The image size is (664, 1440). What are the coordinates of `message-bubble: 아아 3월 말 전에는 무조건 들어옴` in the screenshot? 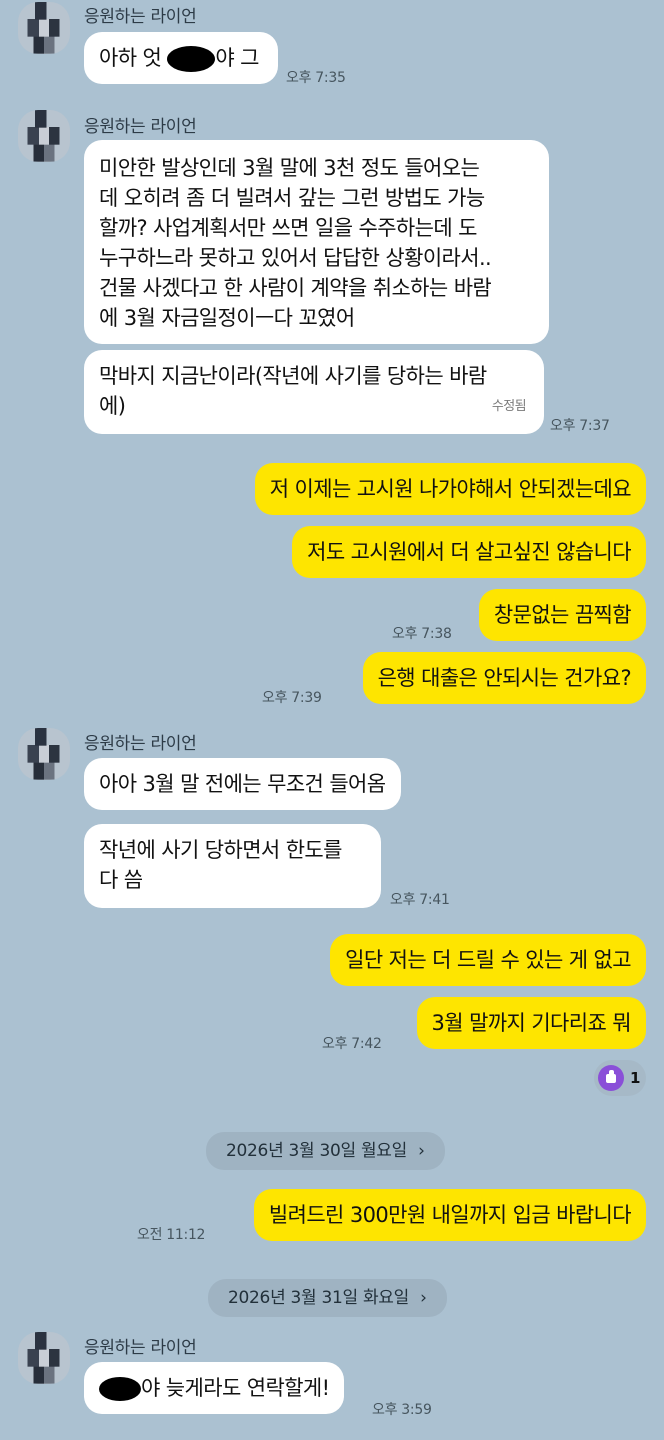 It's located at (242, 784).